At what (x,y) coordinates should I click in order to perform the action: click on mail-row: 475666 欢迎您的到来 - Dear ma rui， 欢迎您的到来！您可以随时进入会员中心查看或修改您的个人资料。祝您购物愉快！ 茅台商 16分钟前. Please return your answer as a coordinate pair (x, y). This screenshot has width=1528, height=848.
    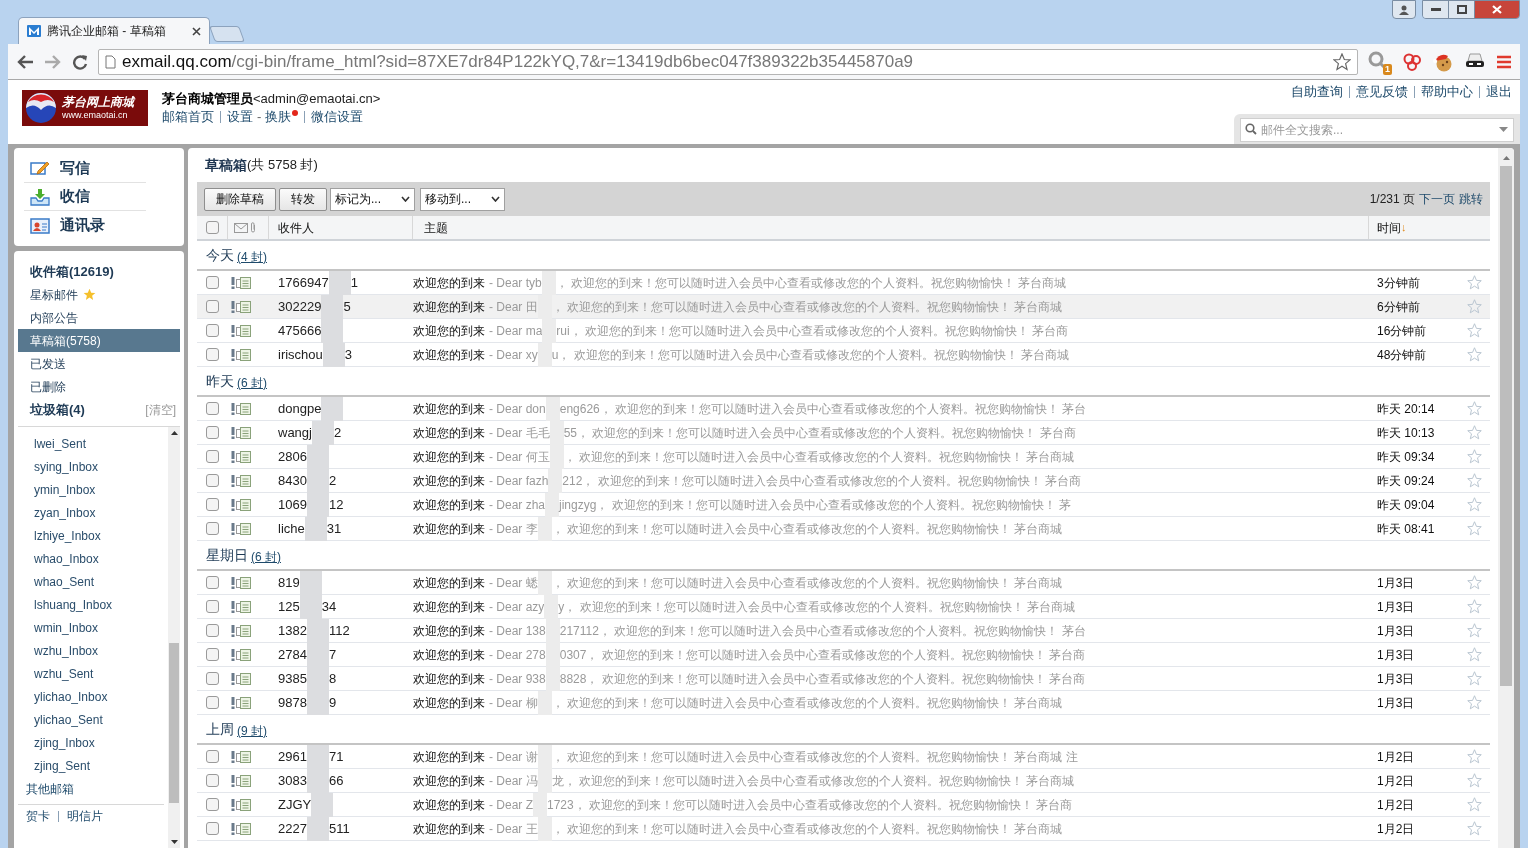
    Looking at the image, I should click on (843, 331).